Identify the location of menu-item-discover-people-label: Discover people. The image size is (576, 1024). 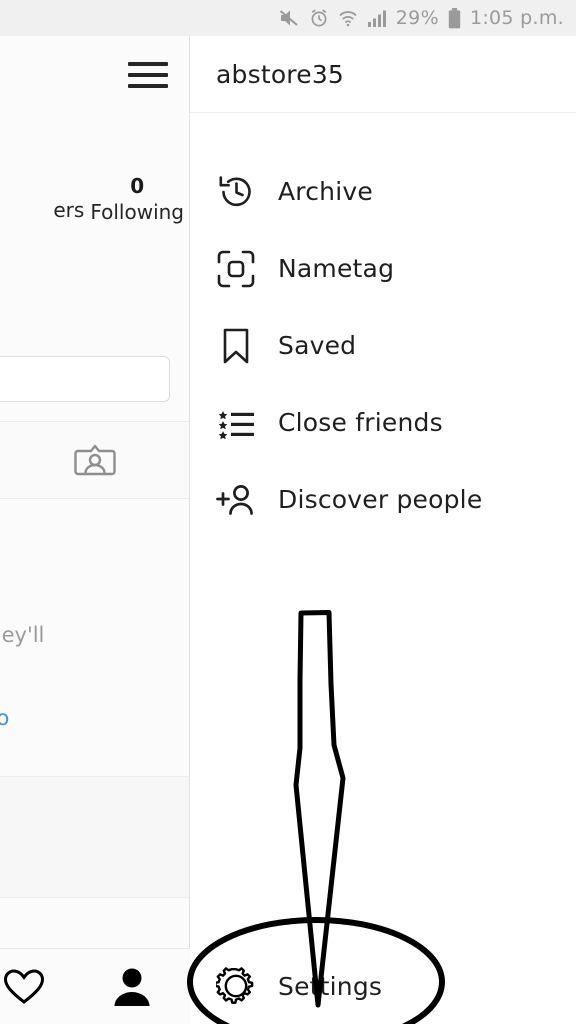
(380, 499).